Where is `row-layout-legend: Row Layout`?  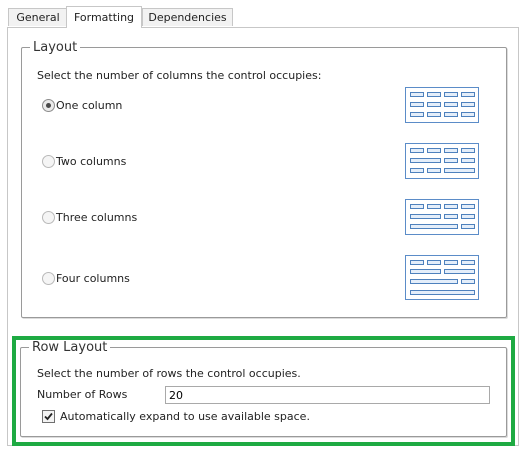 row-layout-legend: Row Layout is located at coordinates (70, 347).